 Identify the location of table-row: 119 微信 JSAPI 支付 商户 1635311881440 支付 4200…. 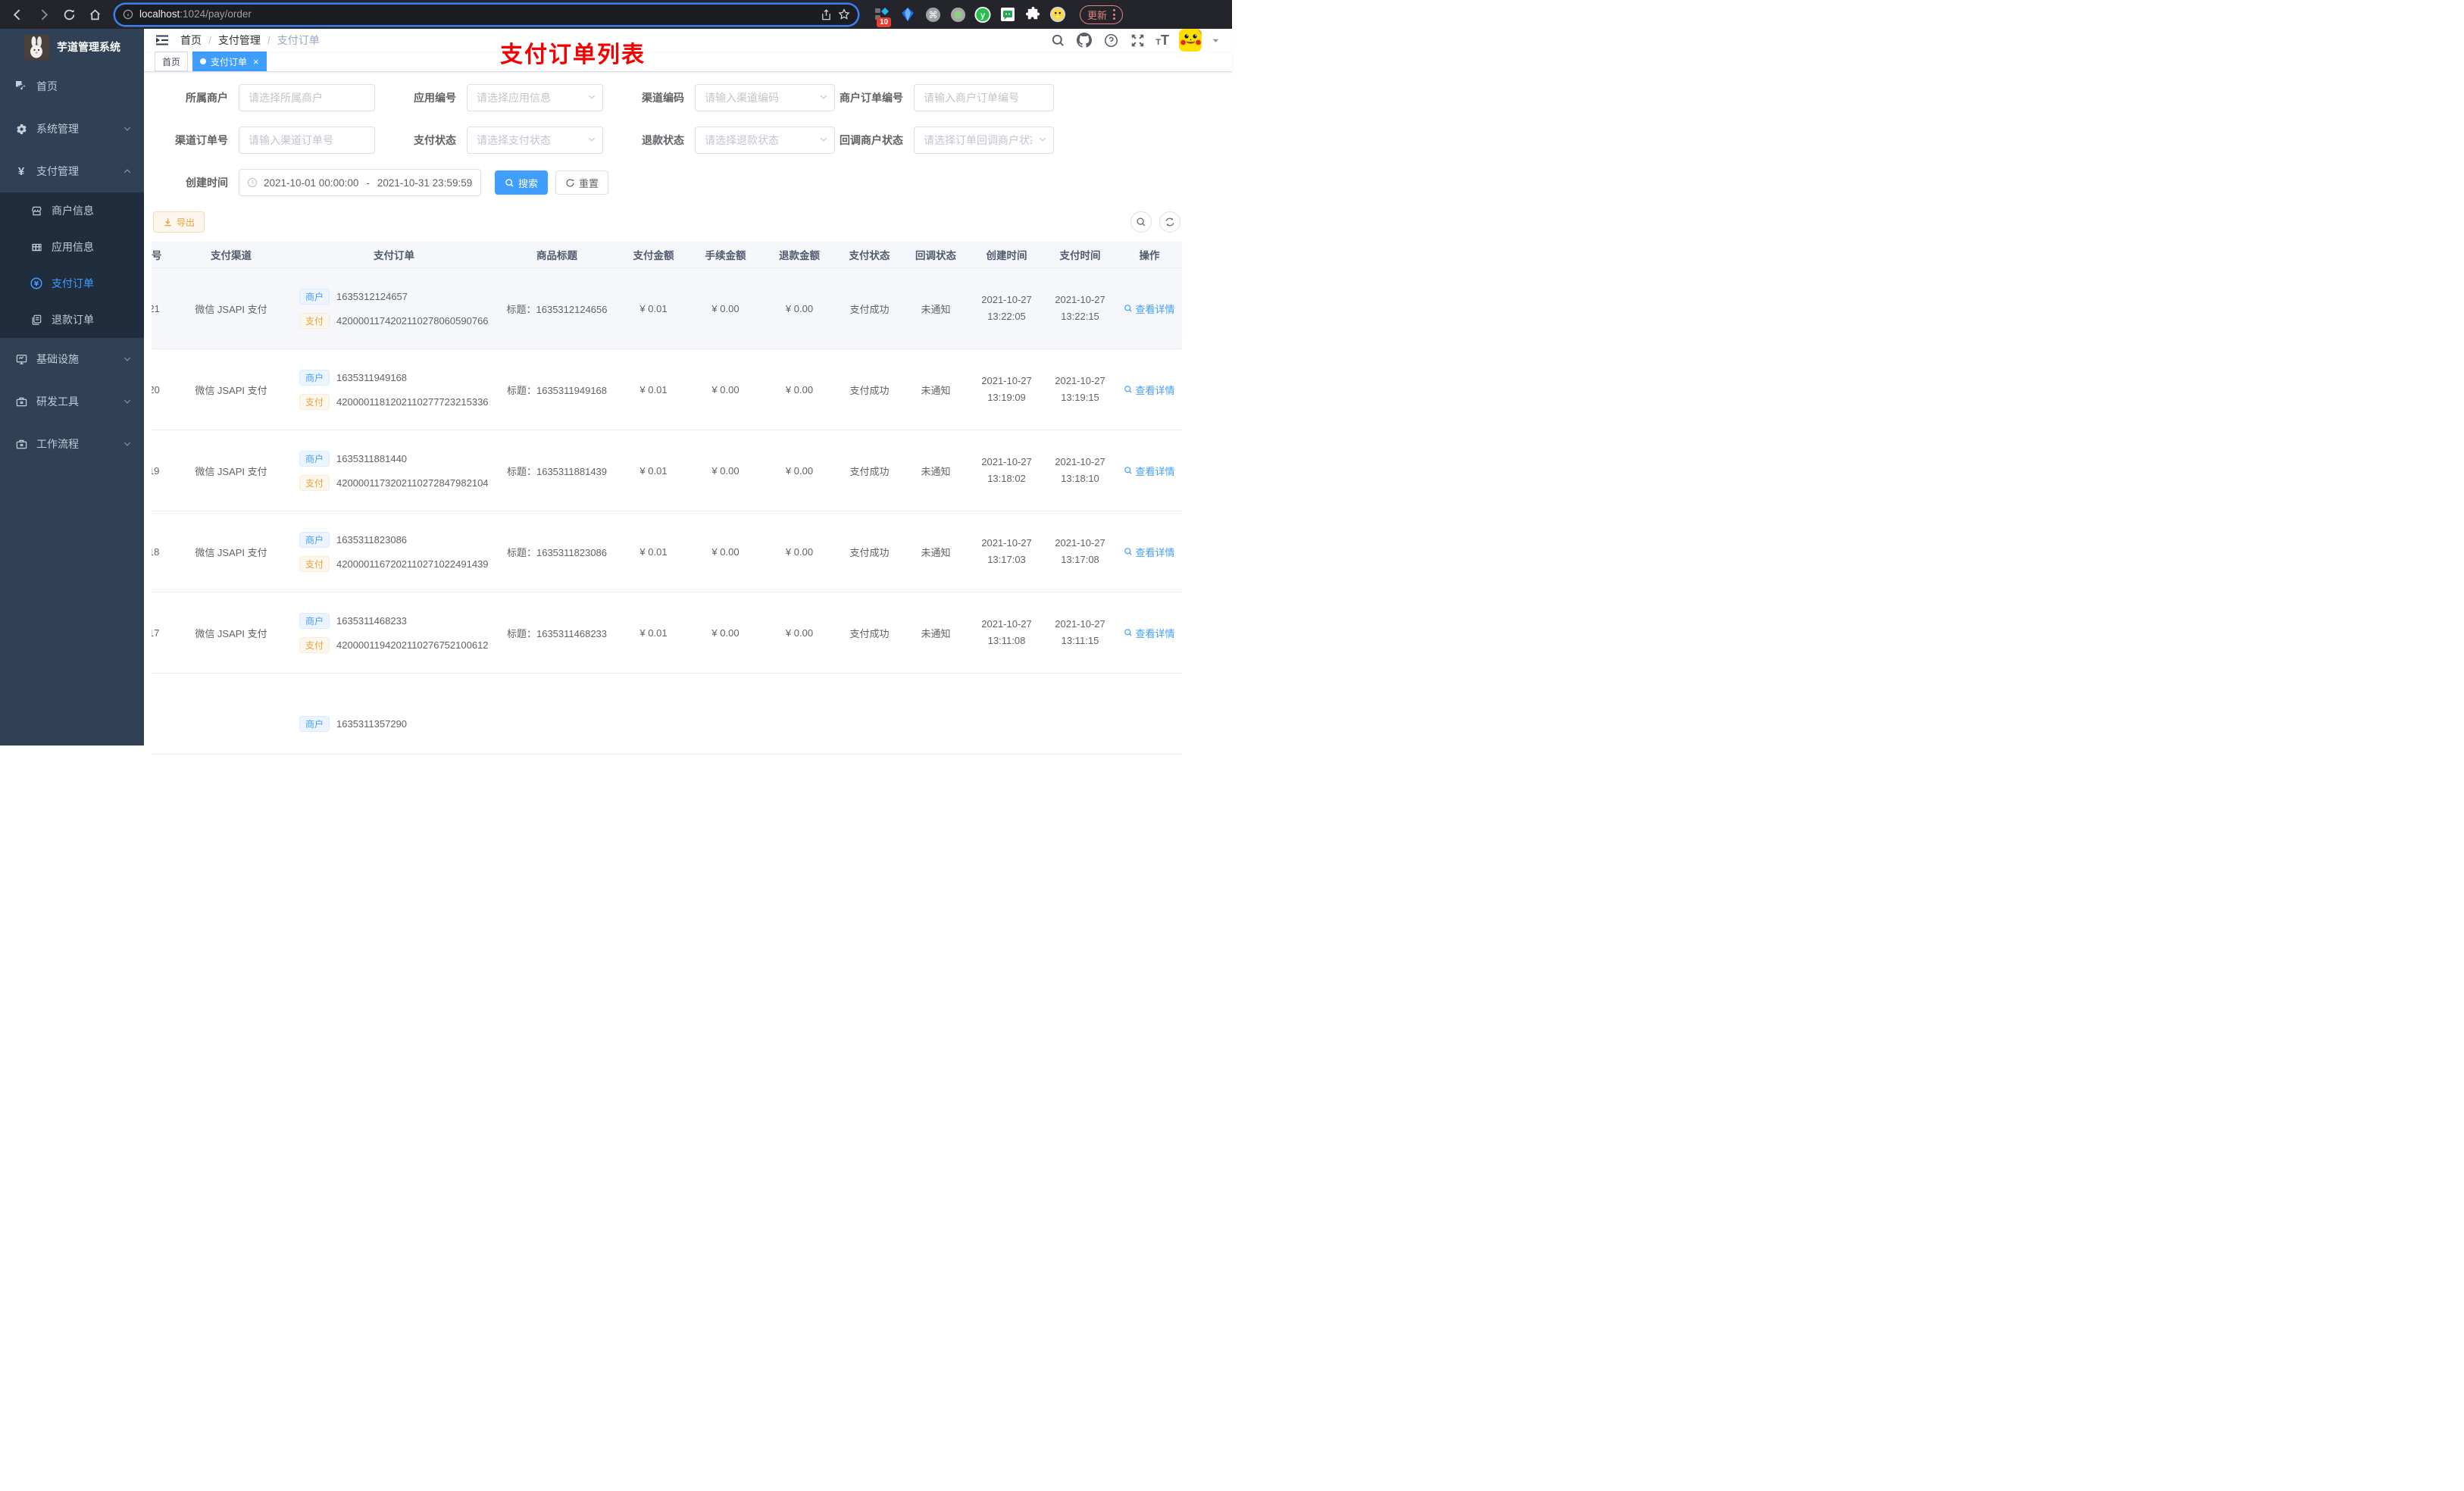
(667, 470).